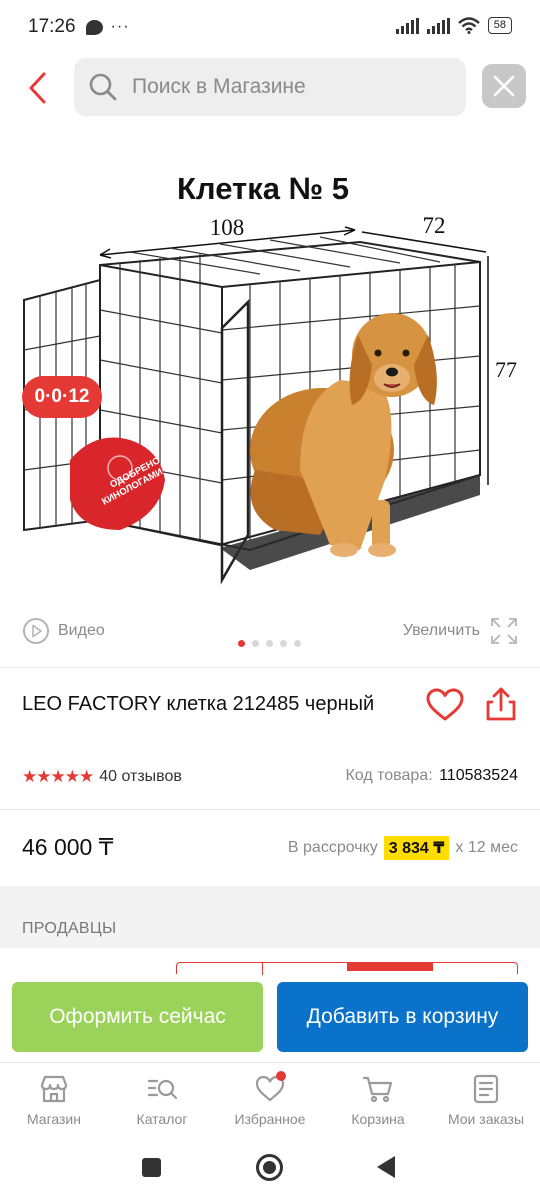 Image resolution: width=540 pixels, height=1200 pixels. Describe the element at coordinates (270, 917) in the screenshot. I see `section-separator` at that location.